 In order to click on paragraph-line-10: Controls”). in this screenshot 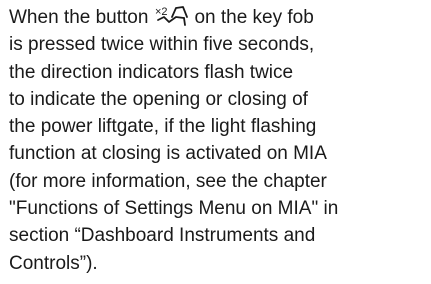, I will do `click(53, 263)`.